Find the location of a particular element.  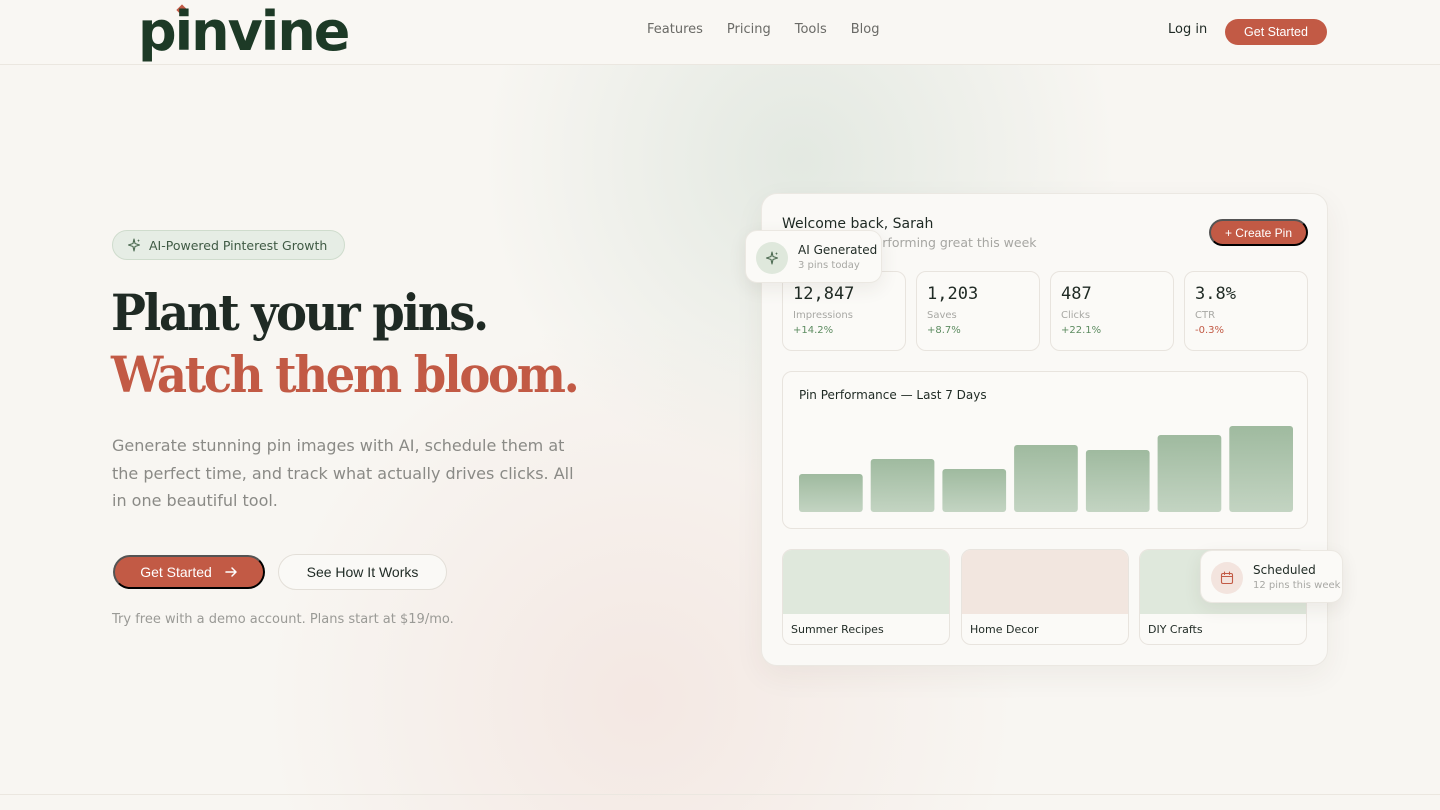

hero-badge-label: AI-Powered Pinterest Growth is located at coordinates (238, 245).